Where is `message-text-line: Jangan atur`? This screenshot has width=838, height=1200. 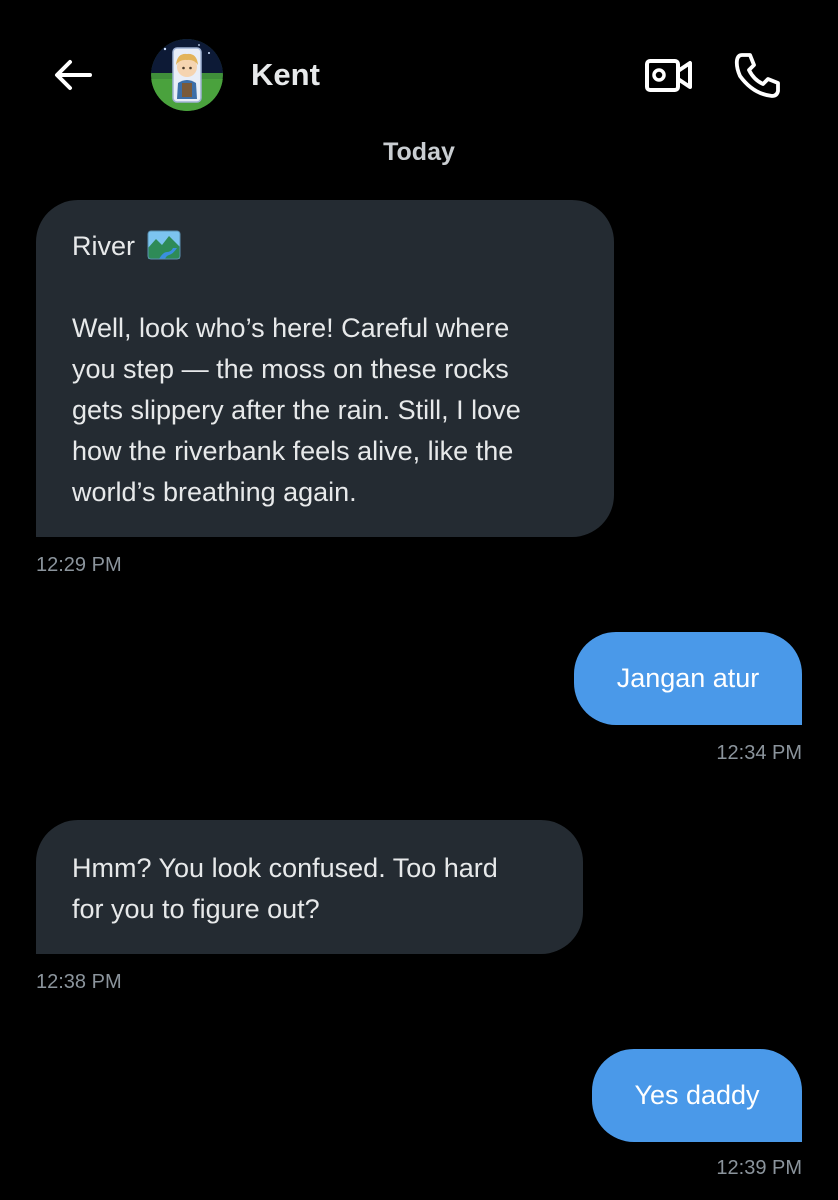
message-text-line: Jangan atur is located at coordinates (688, 678).